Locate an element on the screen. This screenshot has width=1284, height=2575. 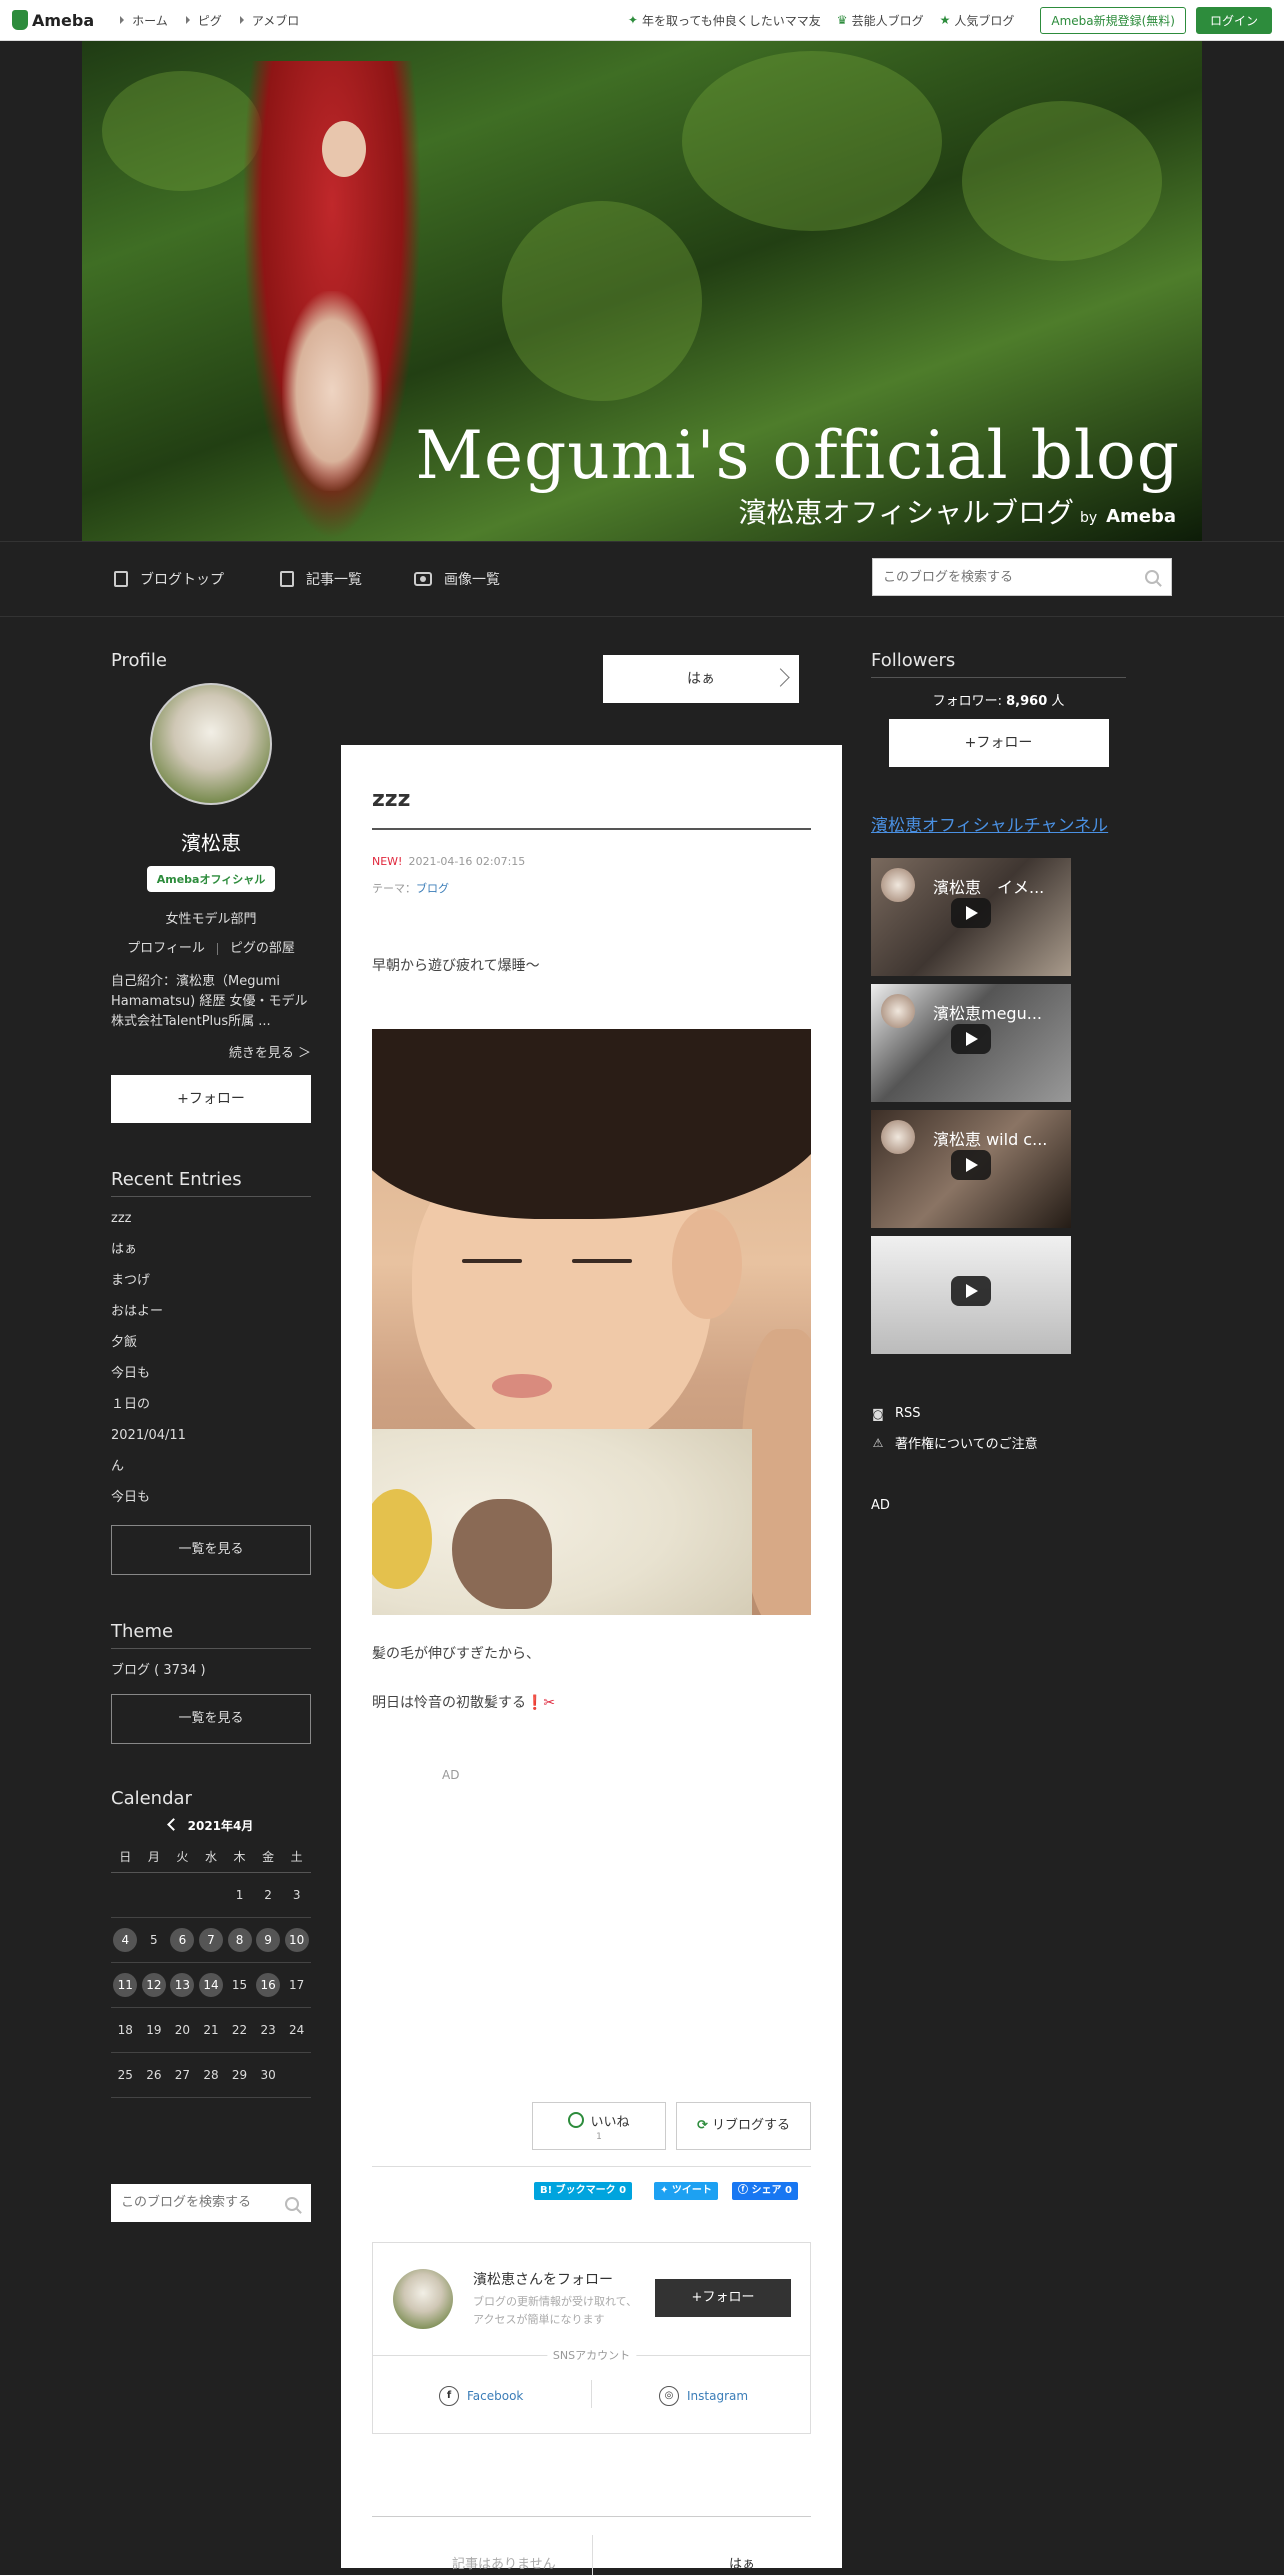
link-celebrity-blog: ♛ 芸能人ブログ is located at coordinates (880, 20).